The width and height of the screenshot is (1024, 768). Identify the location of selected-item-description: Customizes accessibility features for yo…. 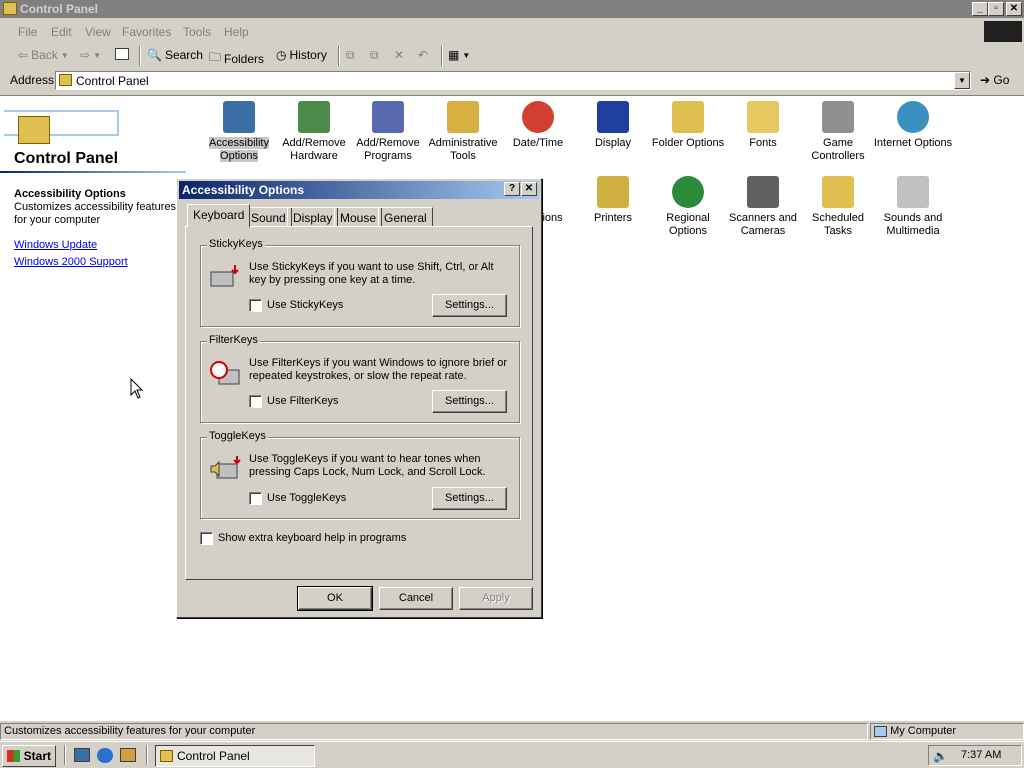
(95, 213).